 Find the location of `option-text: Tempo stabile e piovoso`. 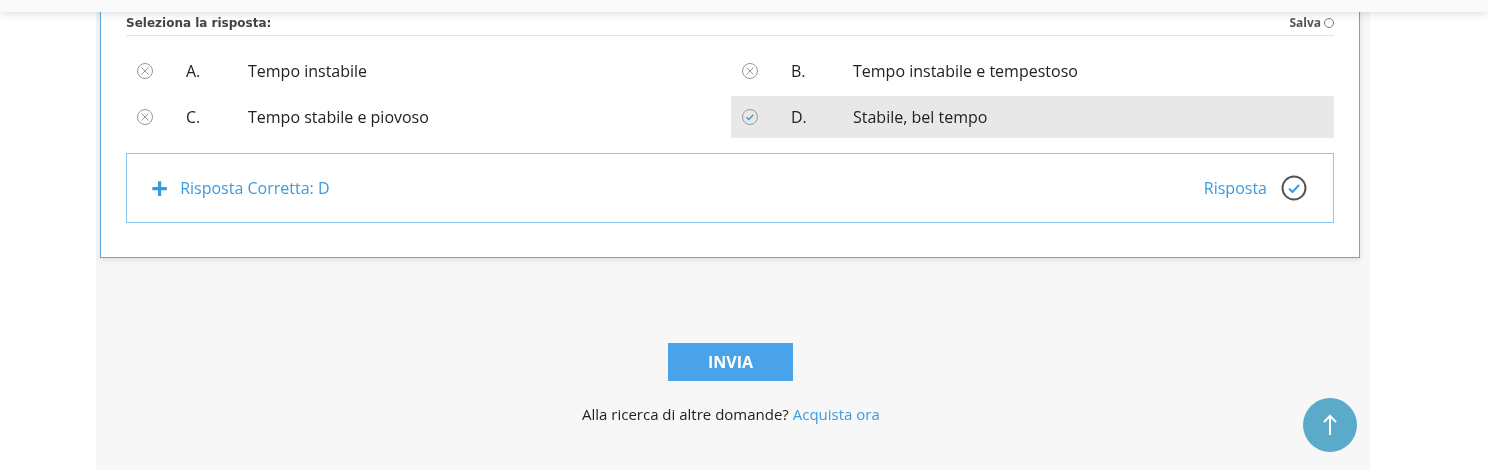

option-text: Tempo stabile e piovoso is located at coordinates (338, 117).